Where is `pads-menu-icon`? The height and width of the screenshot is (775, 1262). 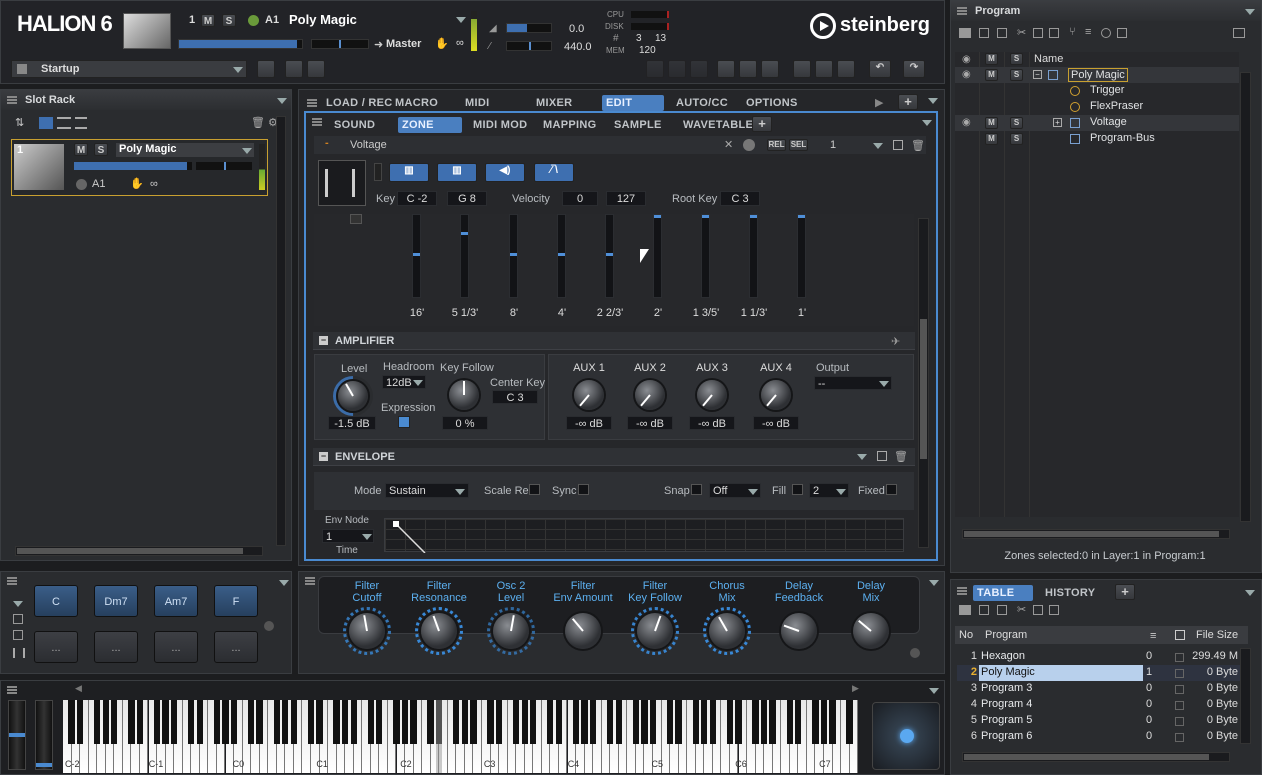
pads-menu-icon is located at coordinates (284, 583).